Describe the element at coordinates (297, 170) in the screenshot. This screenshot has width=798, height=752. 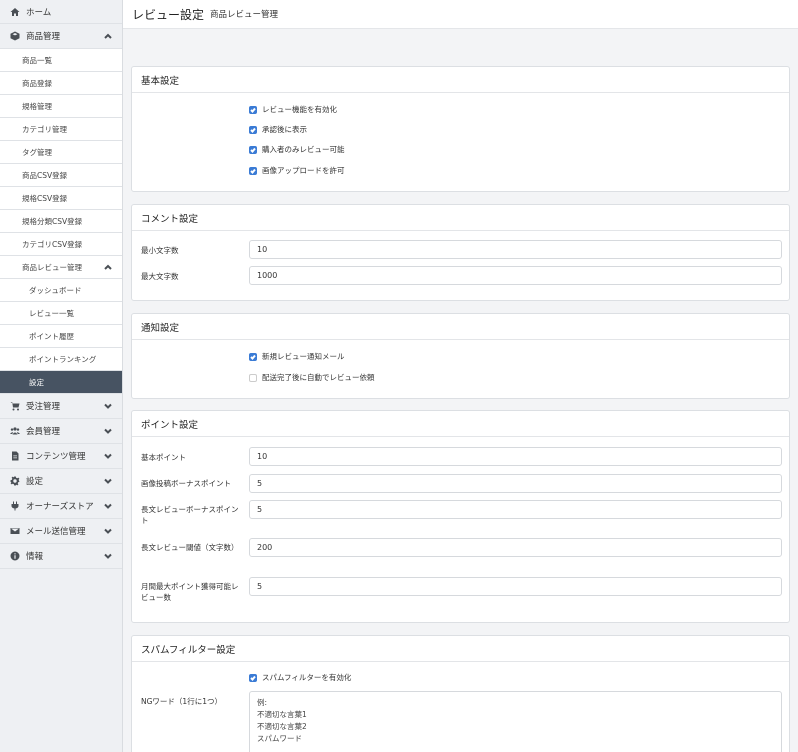
I see `checkbox-allow-image-upload: 画像アップロードを許可` at that location.